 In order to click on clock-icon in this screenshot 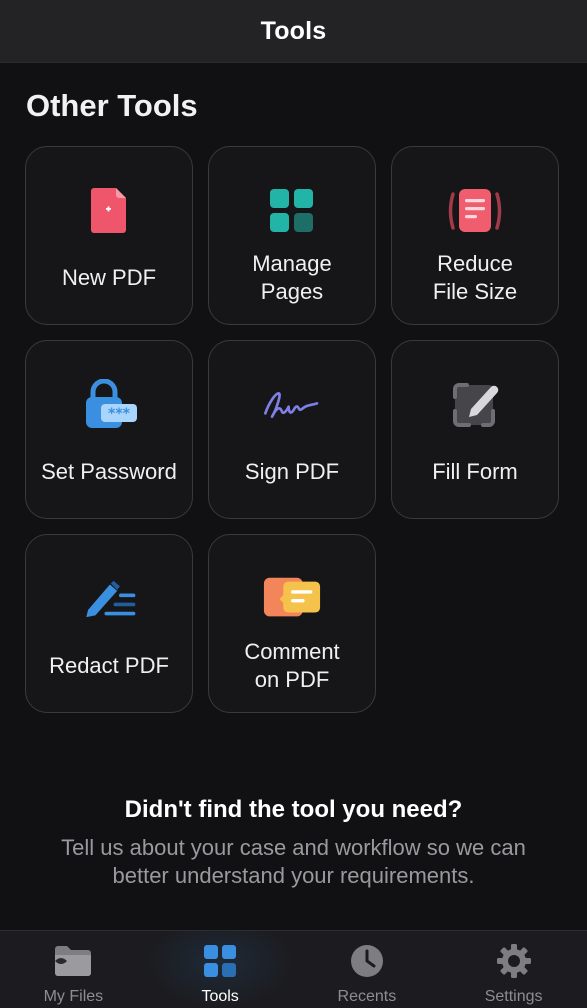, I will do `click(367, 961)`.